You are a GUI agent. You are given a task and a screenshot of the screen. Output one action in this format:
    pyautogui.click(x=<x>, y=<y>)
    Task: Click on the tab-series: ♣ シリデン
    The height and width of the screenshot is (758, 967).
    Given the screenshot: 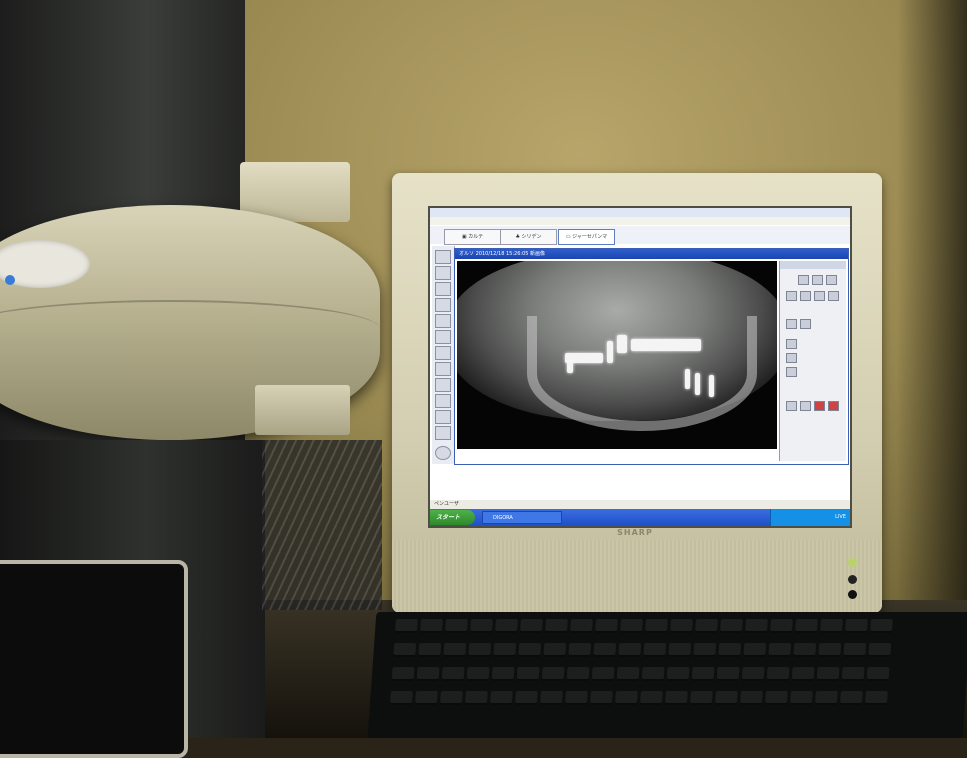 What is the action you would take?
    pyautogui.click(x=528, y=237)
    